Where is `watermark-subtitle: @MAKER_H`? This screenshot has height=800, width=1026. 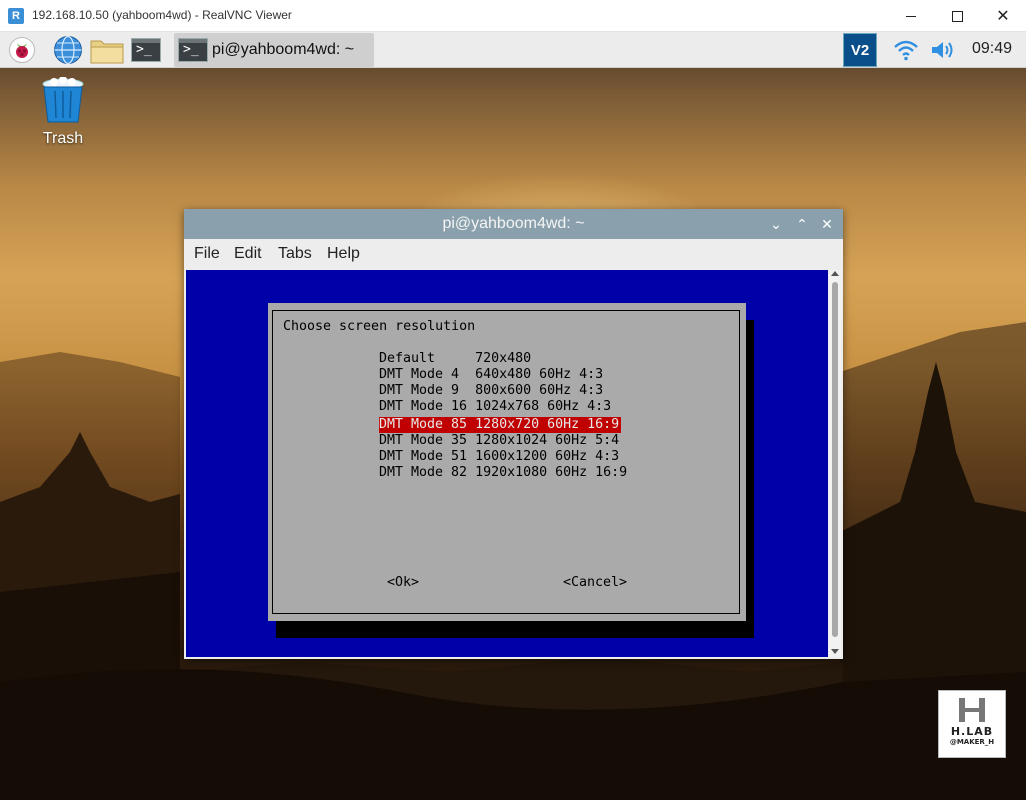
watermark-subtitle: @MAKER_H is located at coordinates (972, 742).